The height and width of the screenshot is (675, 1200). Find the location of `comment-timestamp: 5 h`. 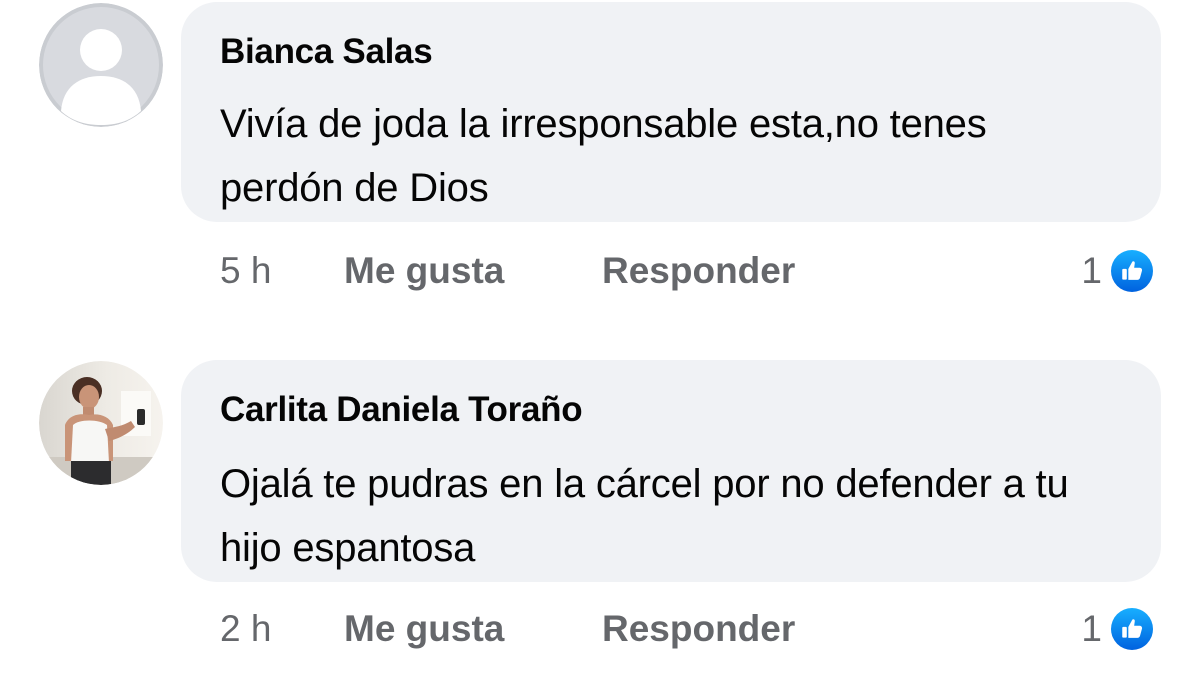

comment-timestamp: 5 h is located at coordinates (282, 271).